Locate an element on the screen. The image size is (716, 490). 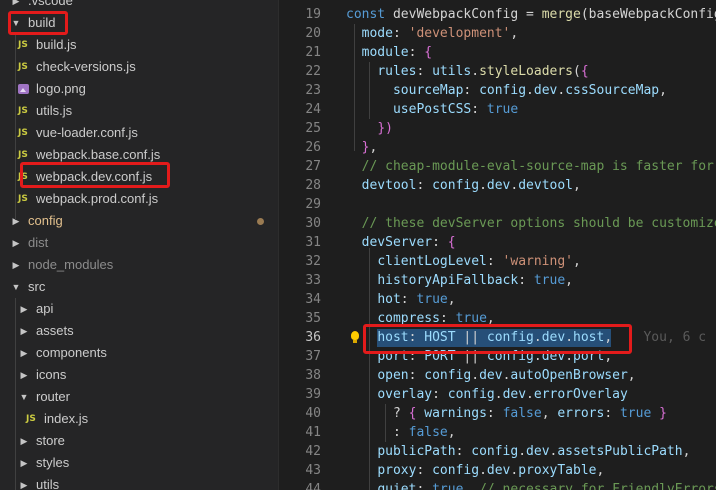
code-line: 22 rules: utils.styleLoaders({ is located at coordinates (497, 71).